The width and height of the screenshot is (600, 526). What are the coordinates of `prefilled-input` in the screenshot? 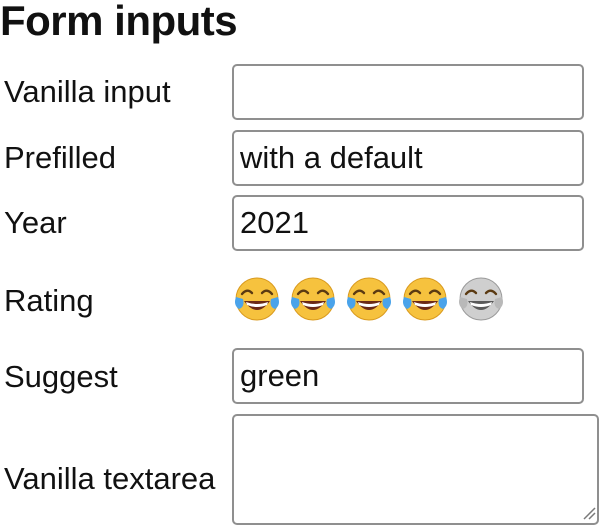 It's located at (408, 158).